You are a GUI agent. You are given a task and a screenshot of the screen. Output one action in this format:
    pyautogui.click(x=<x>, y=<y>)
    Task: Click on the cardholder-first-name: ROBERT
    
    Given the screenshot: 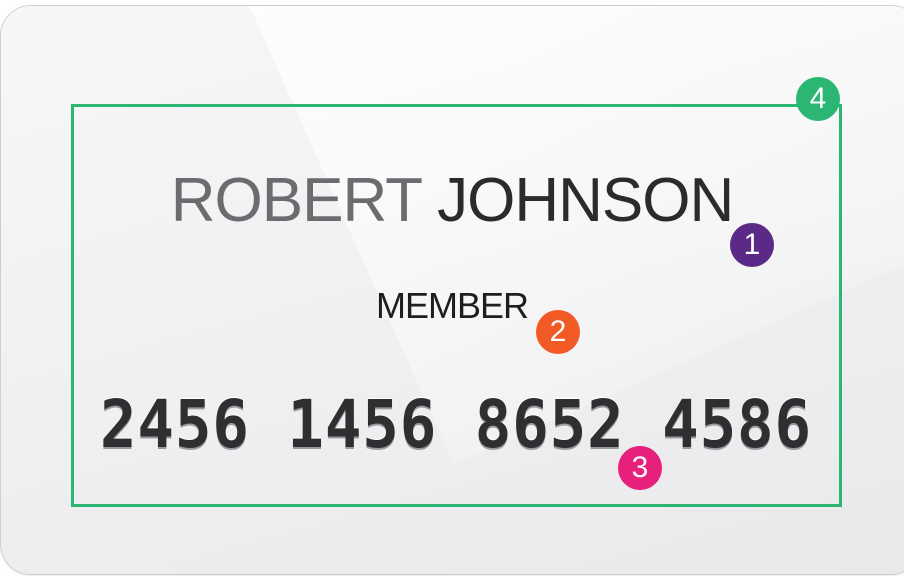 What is the action you would take?
    pyautogui.click(x=296, y=200)
    